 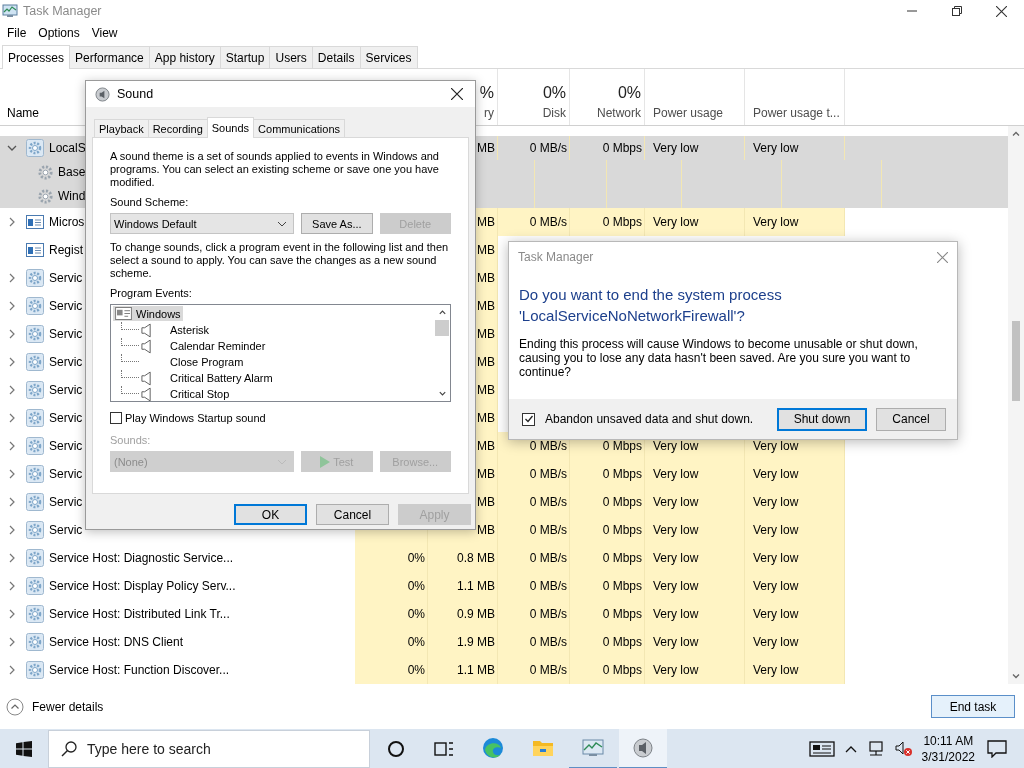 I want to click on checkbox-label: Abandon unsaved data and shut down., so click(x=649, y=419).